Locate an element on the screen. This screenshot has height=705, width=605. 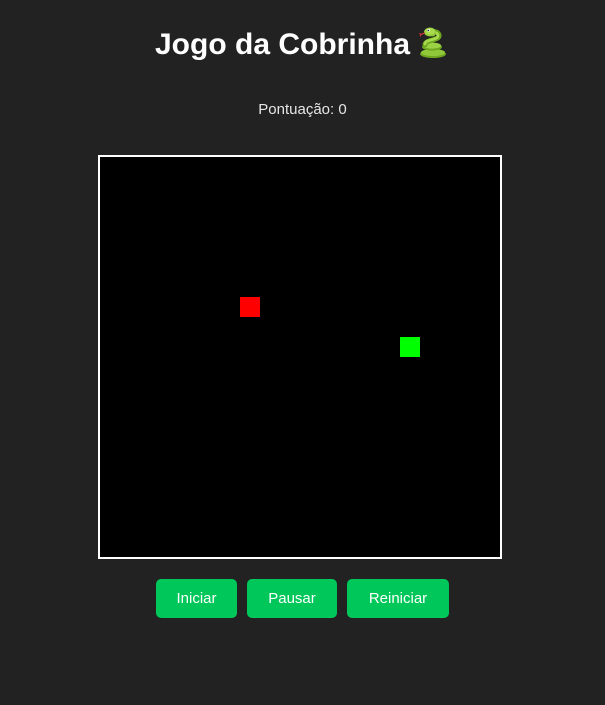
snake-icon is located at coordinates (432, 43).